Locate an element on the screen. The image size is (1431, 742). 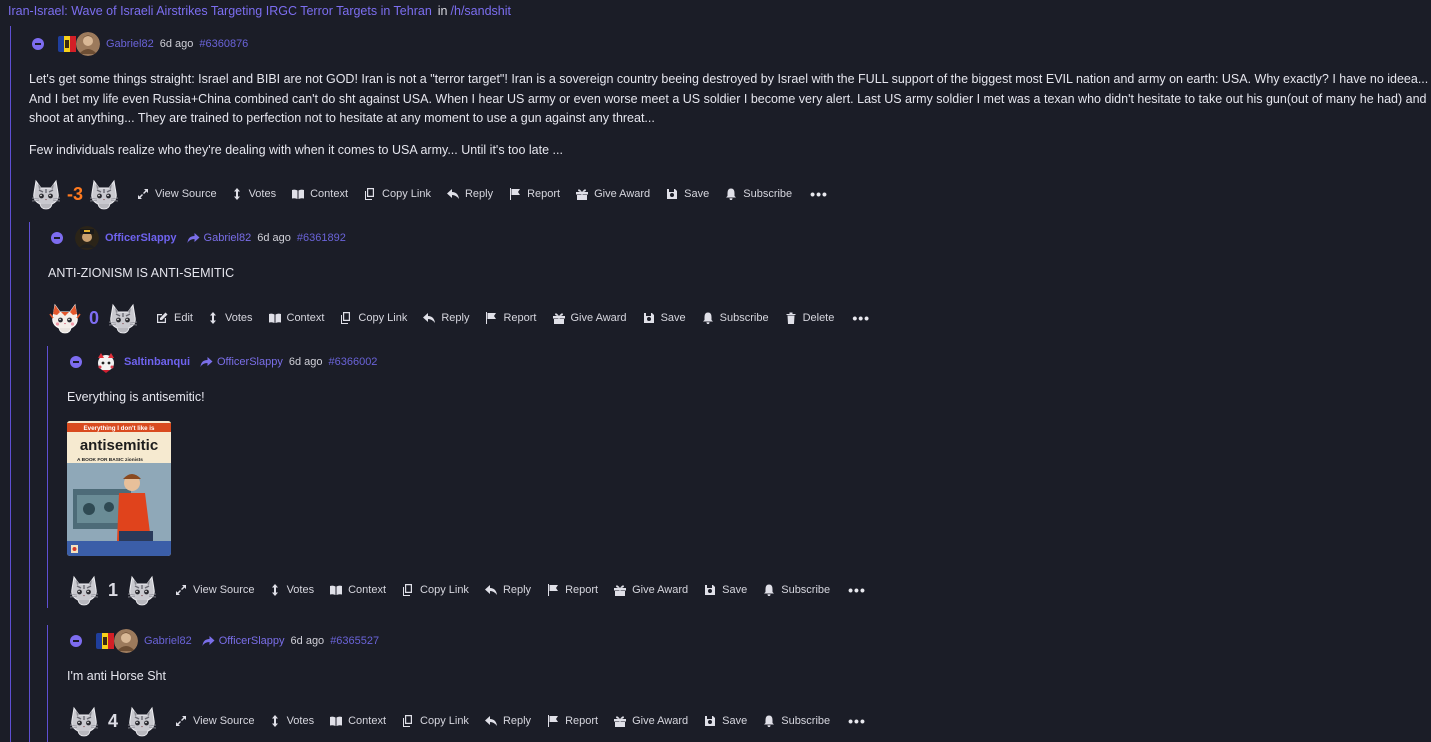
comment-score: -3 is located at coordinates (75, 193).